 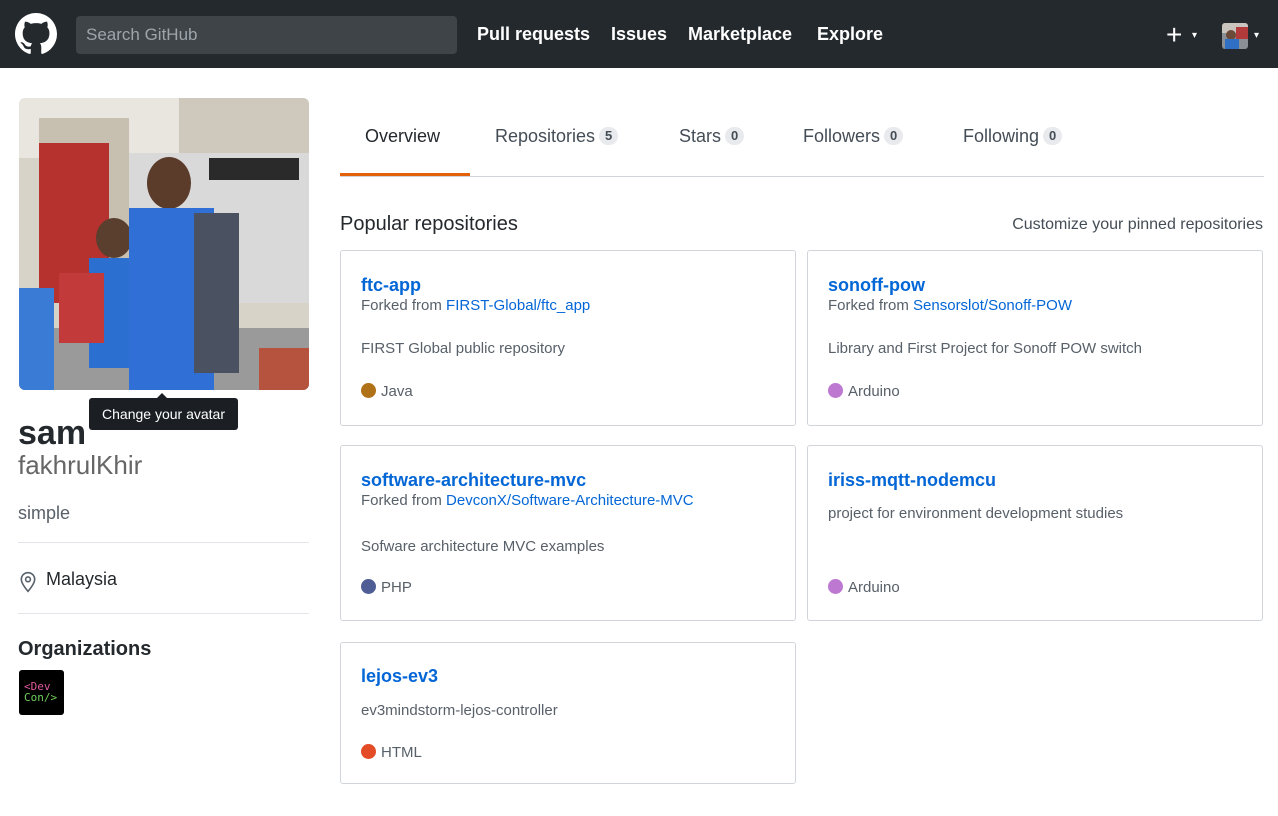 I want to click on forked-source-link: Sensorslot/Sonoff-POW, so click(x=992, y=305).